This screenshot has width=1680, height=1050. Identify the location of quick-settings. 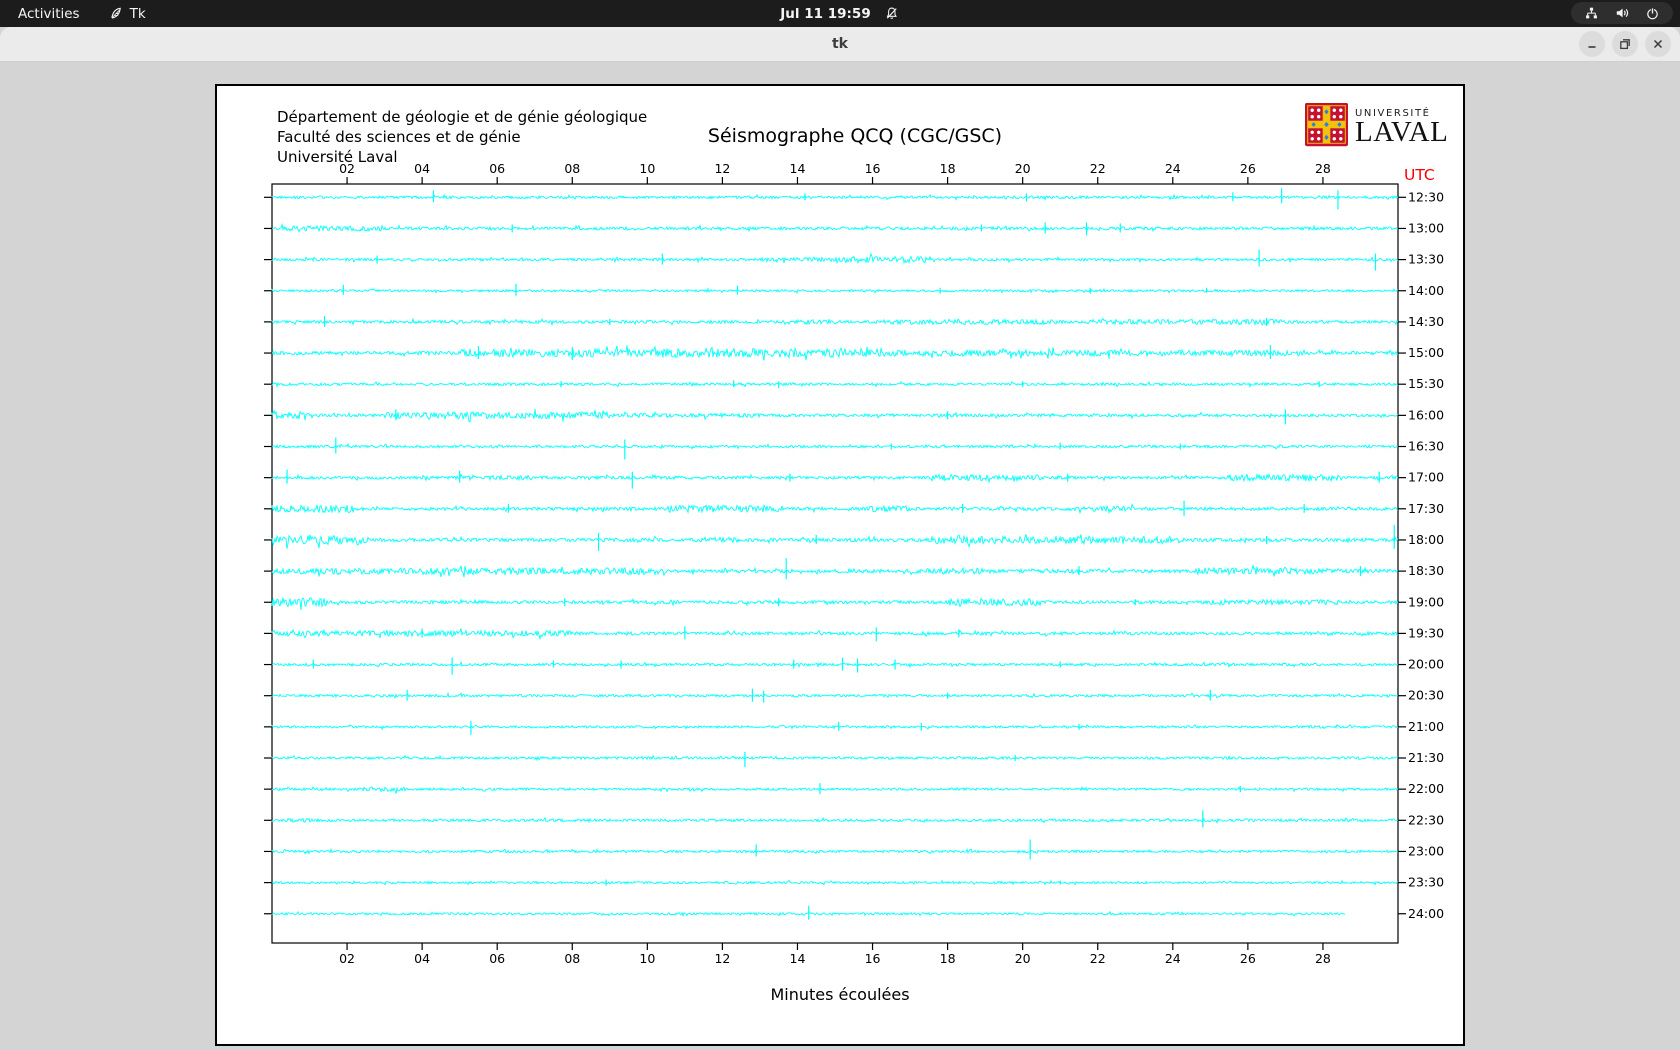
(1622, 13).